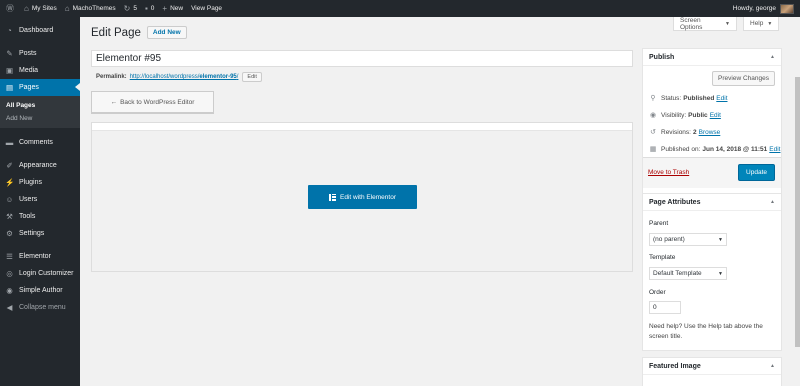 The width and height of the screenshot is (800, 386). I want to click on new-content-menu: + New, so click(172, 8).